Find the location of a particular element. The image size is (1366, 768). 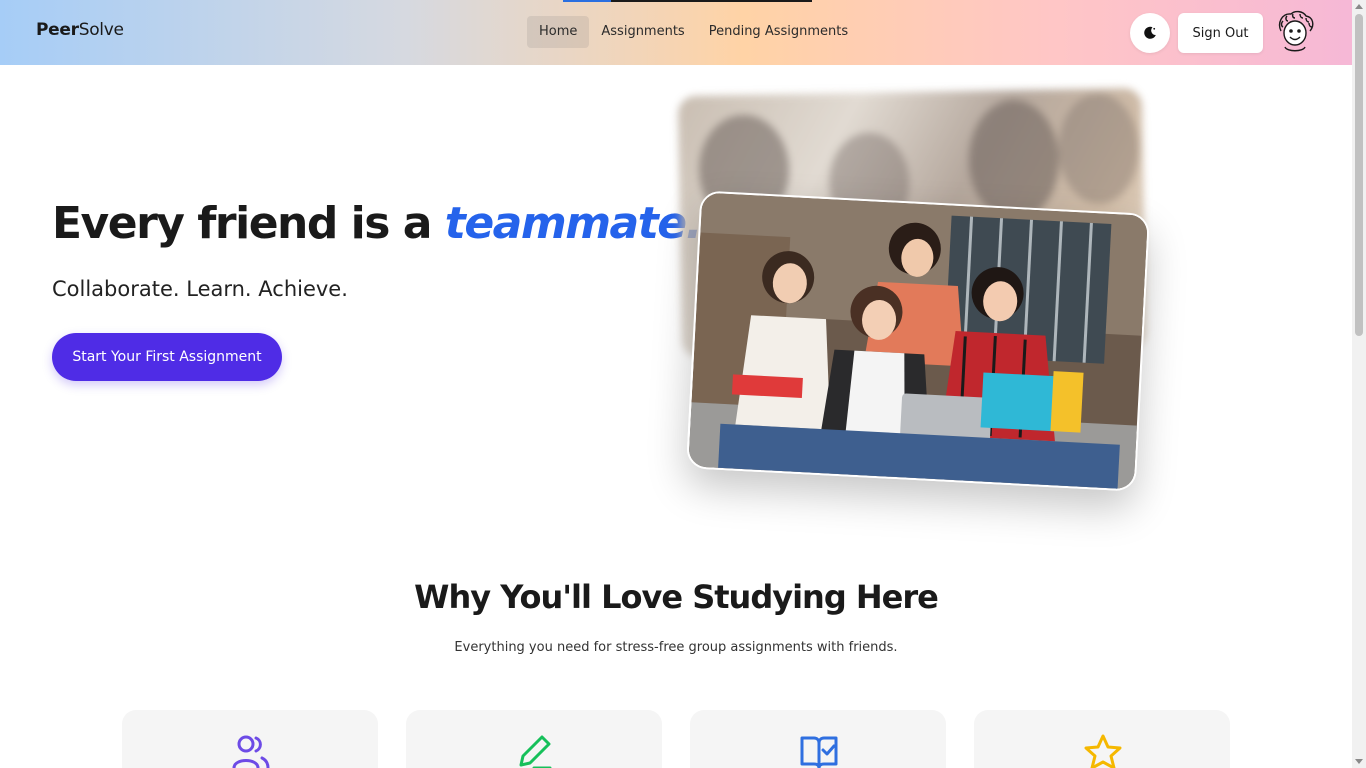

theme-toggle-button is located at coordinates (1150, 33).